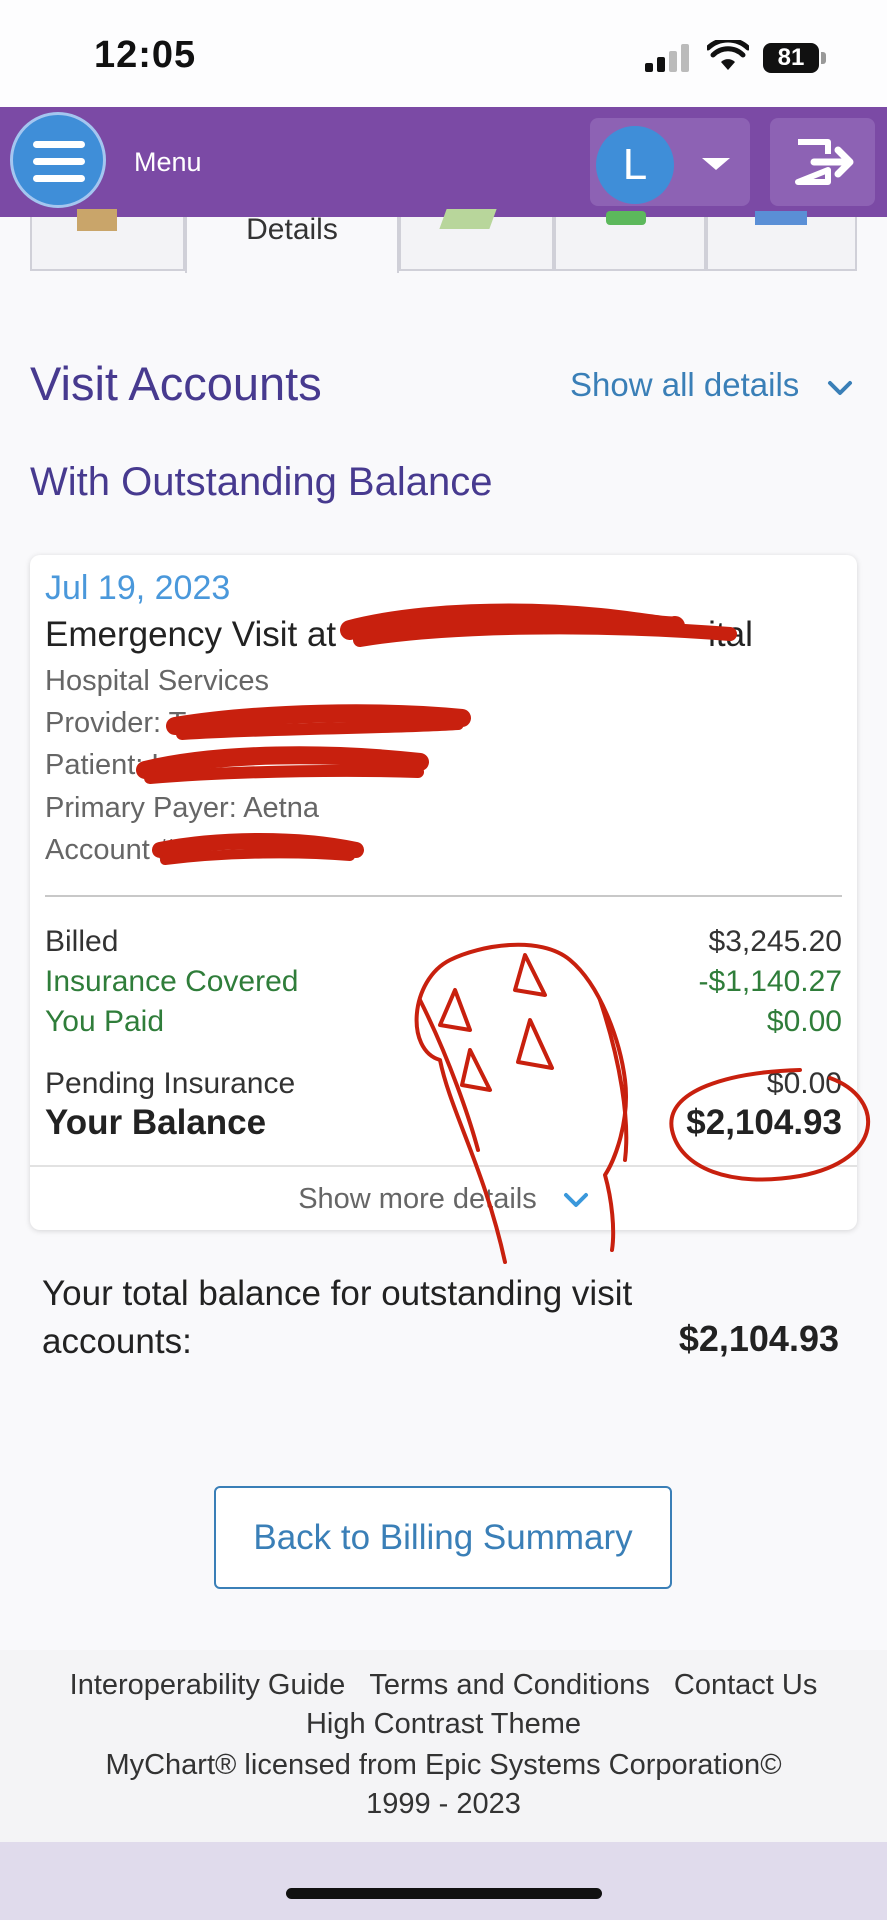 The image size is (887, 1920). I want to click on activity-tabs: Details, so click(443, 241).